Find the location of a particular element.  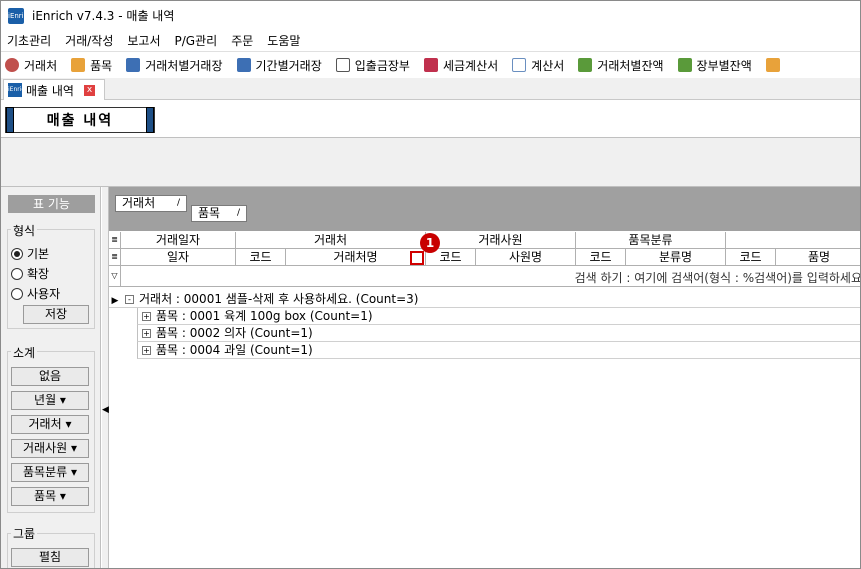

toolbar-invoice-button: 계산서 is located at coordinates (538, 65).